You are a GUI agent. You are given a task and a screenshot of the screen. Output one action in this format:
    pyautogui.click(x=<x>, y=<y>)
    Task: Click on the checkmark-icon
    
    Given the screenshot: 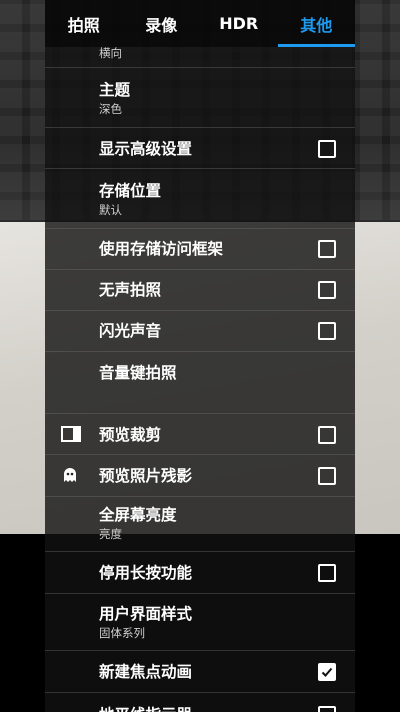 What is the action you would take?
    pyautogui.click(x=327, y=672)
    